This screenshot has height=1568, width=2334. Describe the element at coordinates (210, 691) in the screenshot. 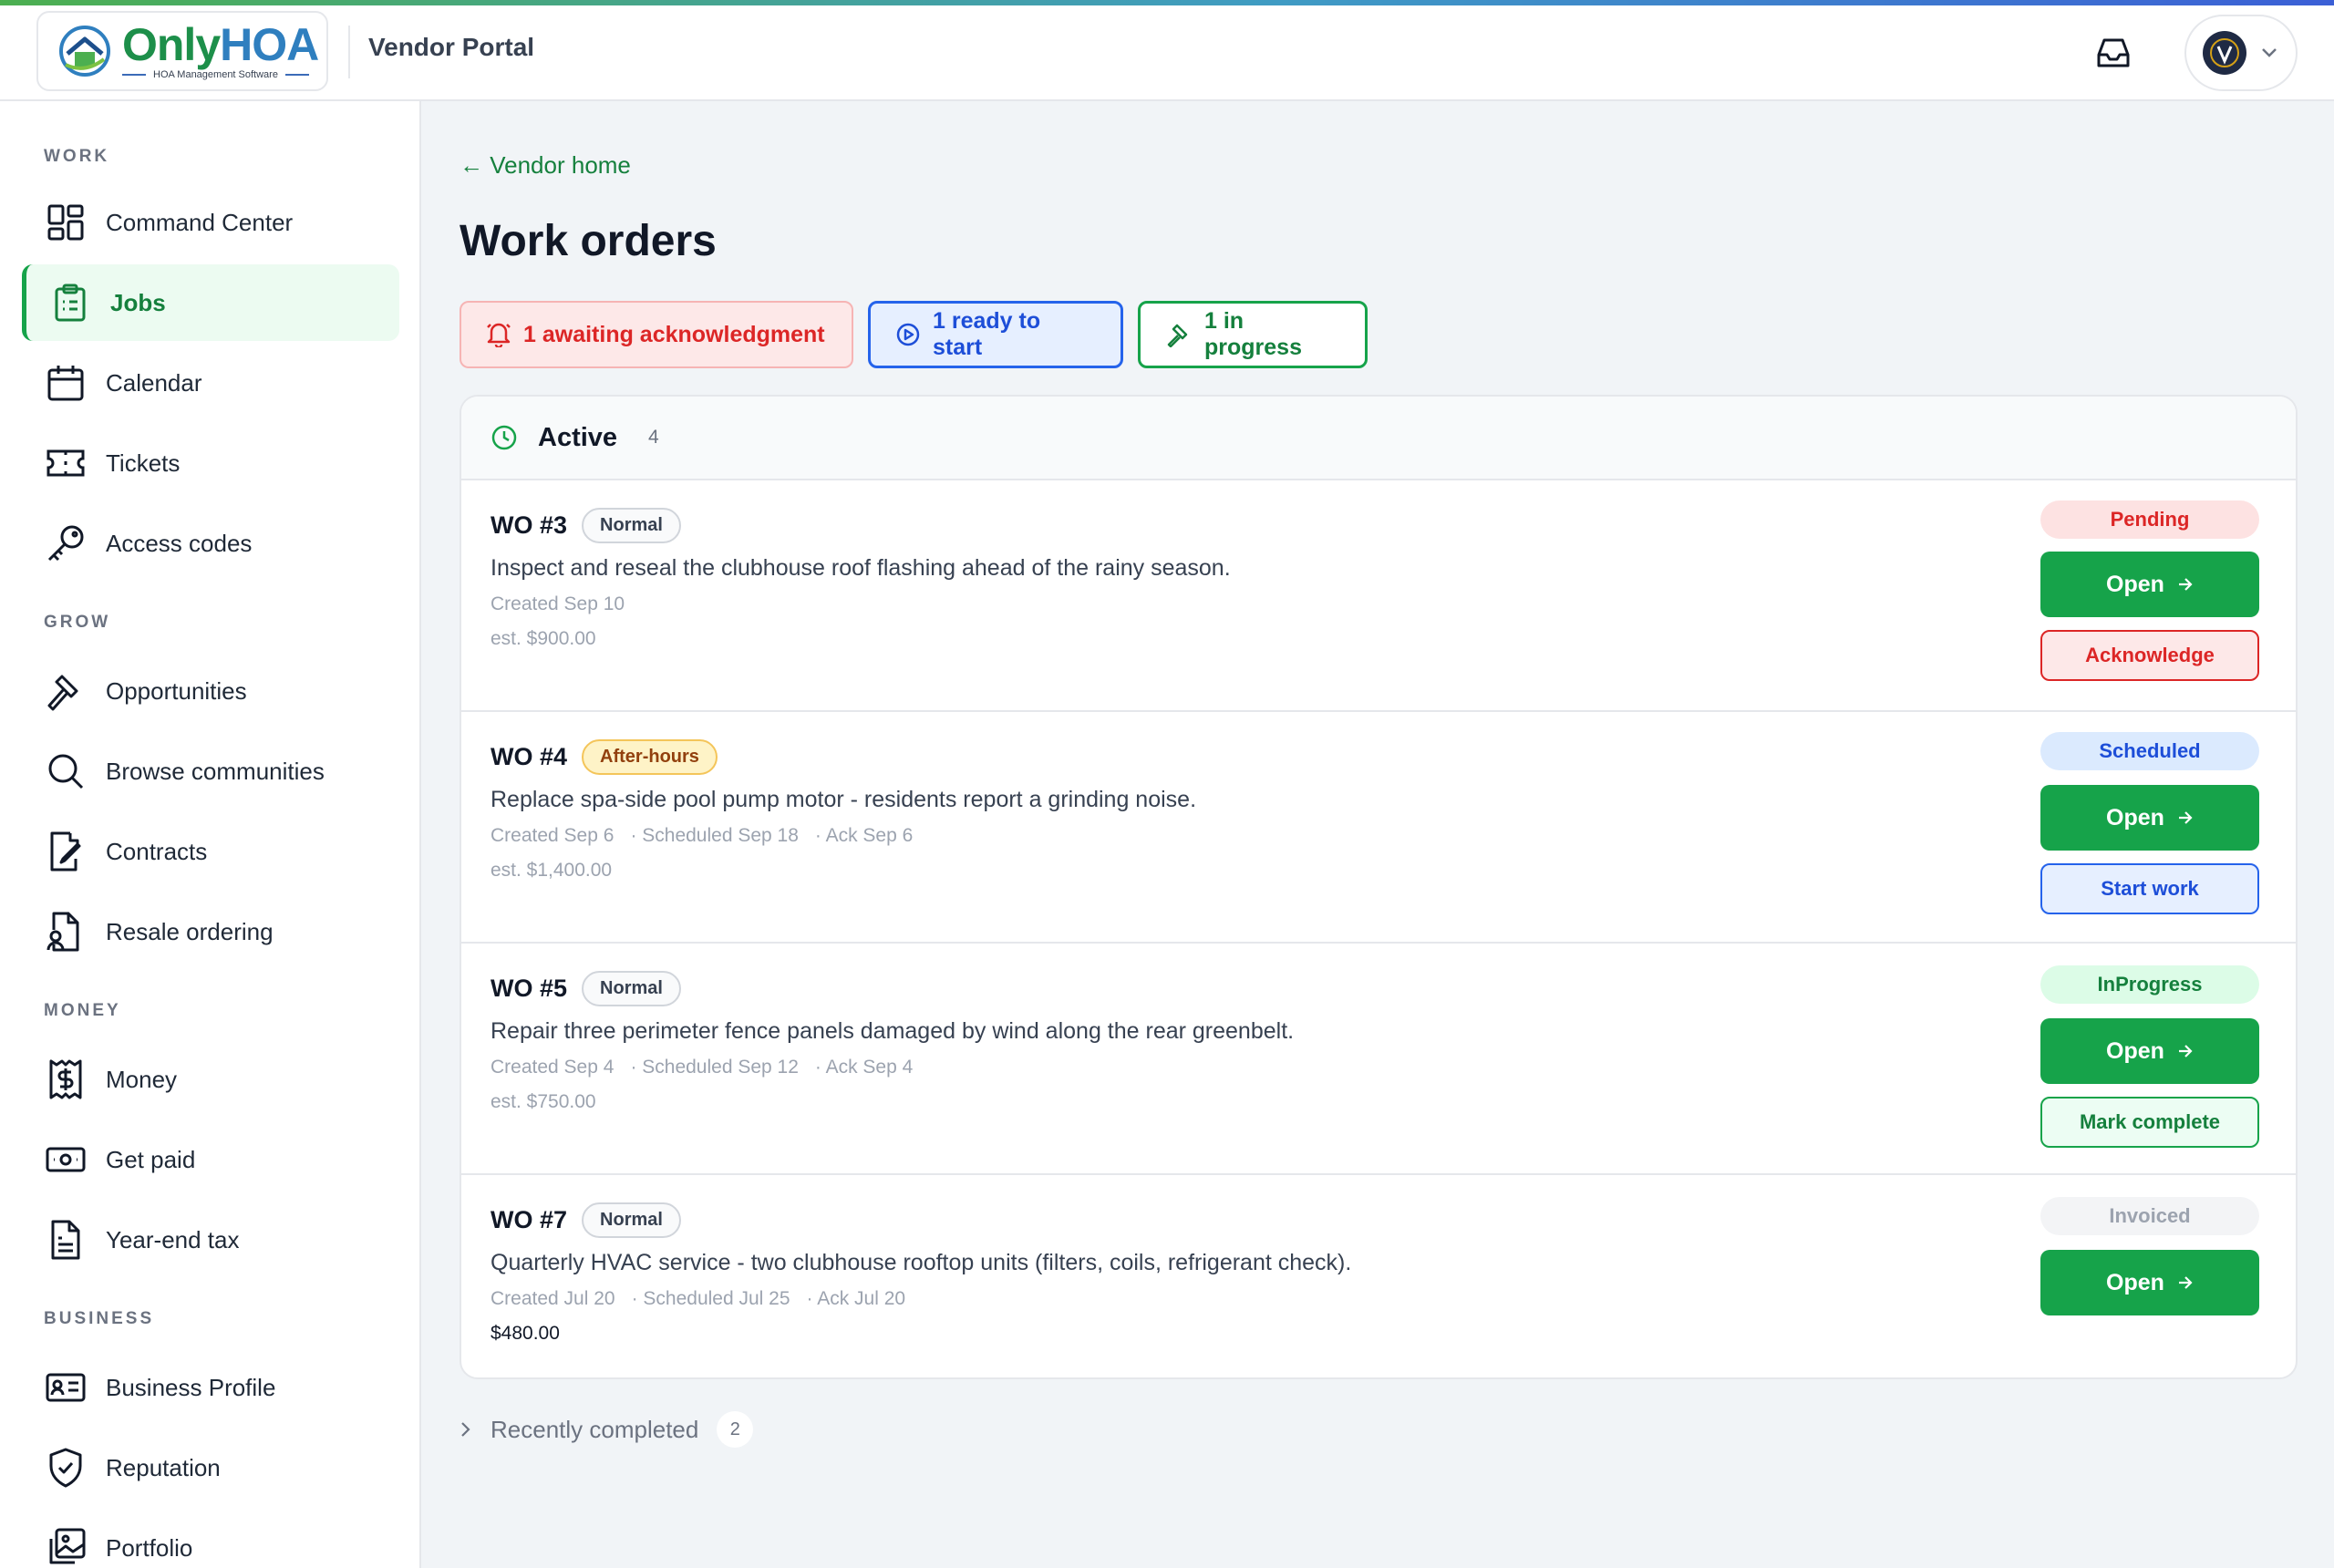

I see `sidebar-item-opportunities: Opportunities` at that location.